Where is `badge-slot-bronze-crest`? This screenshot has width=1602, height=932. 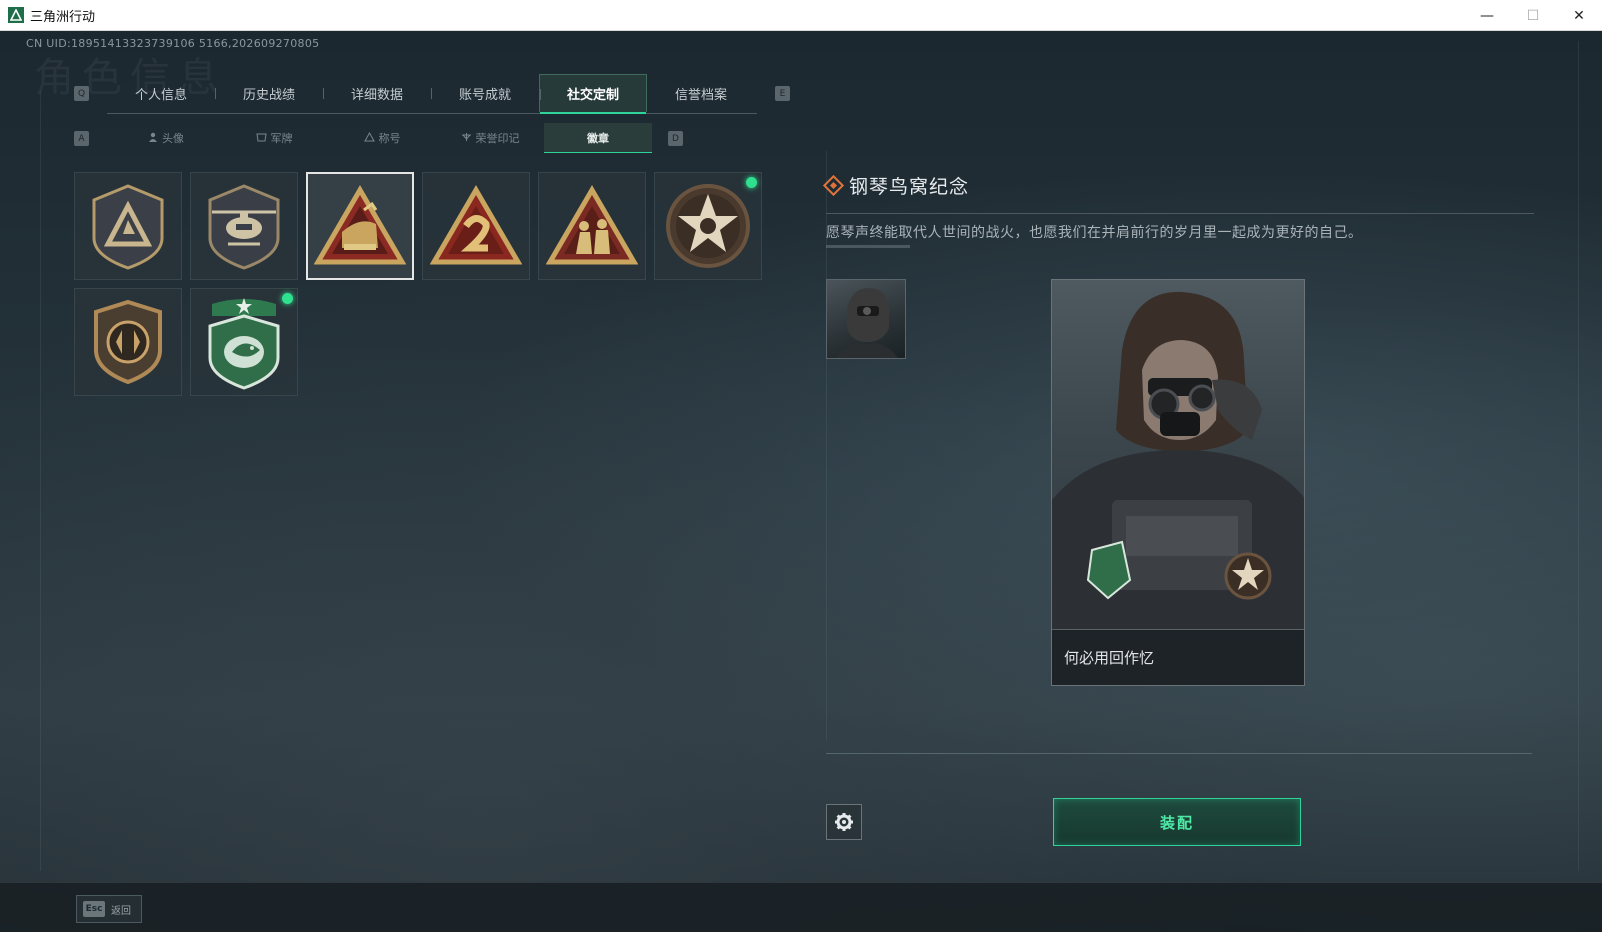 badge-slot-bronze-crest is located at coordinates (128, 342).